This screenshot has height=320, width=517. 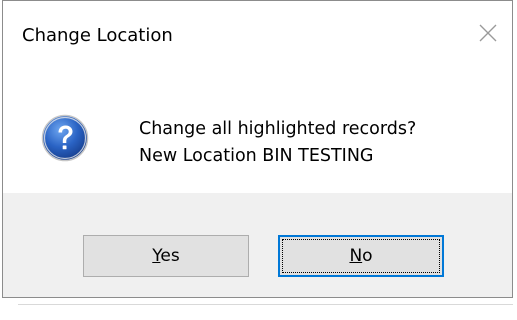 I want to click on no-button-label: No, so click(x=360, y=256).